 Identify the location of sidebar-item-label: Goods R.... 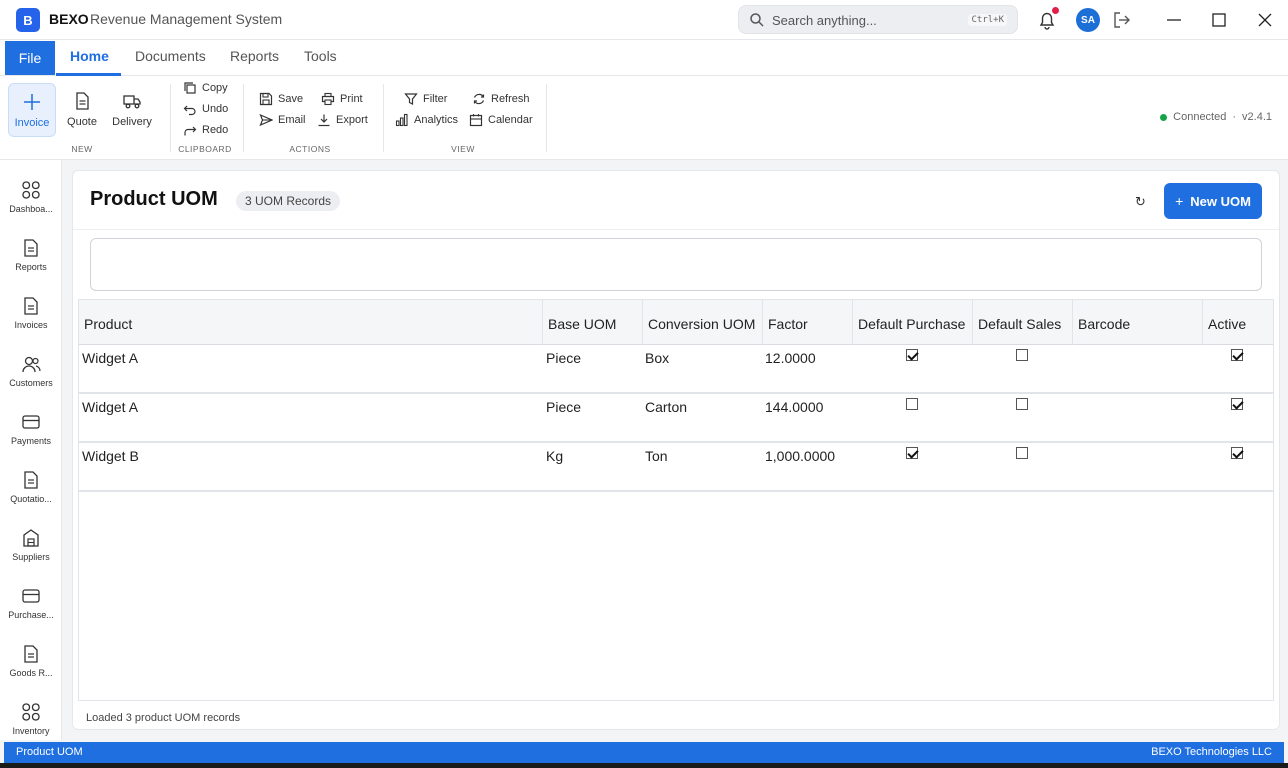
(31, 673).